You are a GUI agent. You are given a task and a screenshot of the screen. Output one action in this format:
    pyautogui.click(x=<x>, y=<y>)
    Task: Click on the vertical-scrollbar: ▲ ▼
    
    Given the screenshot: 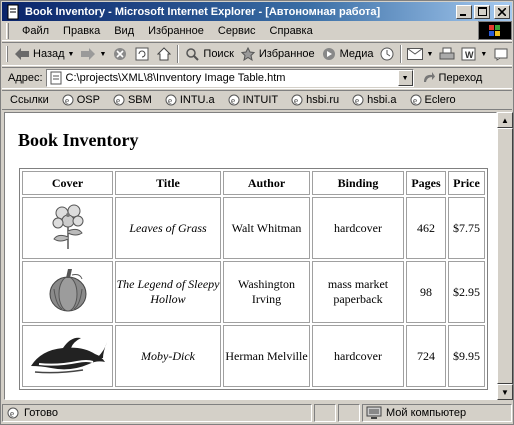 What is the action you would take?
    pyautogui.click(x=505, y=256)
    